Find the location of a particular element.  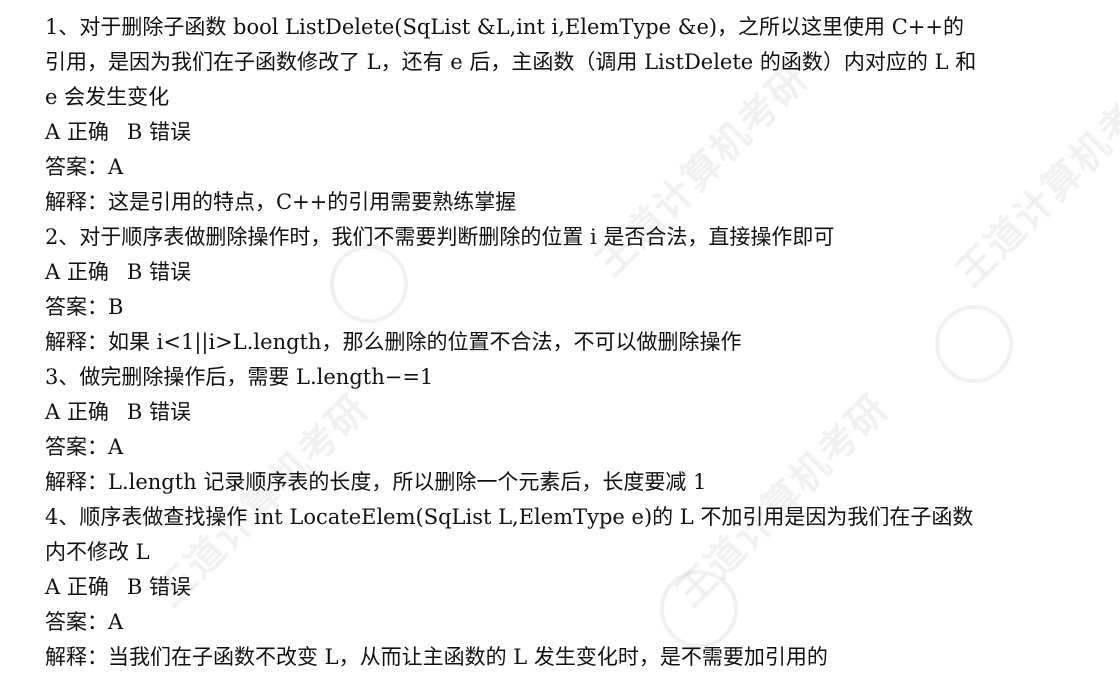

explanation: 解释：L.length 记录顺序表的长度，所以删除一个元素后，长度要减 1 is located at coordinates (570, 482).